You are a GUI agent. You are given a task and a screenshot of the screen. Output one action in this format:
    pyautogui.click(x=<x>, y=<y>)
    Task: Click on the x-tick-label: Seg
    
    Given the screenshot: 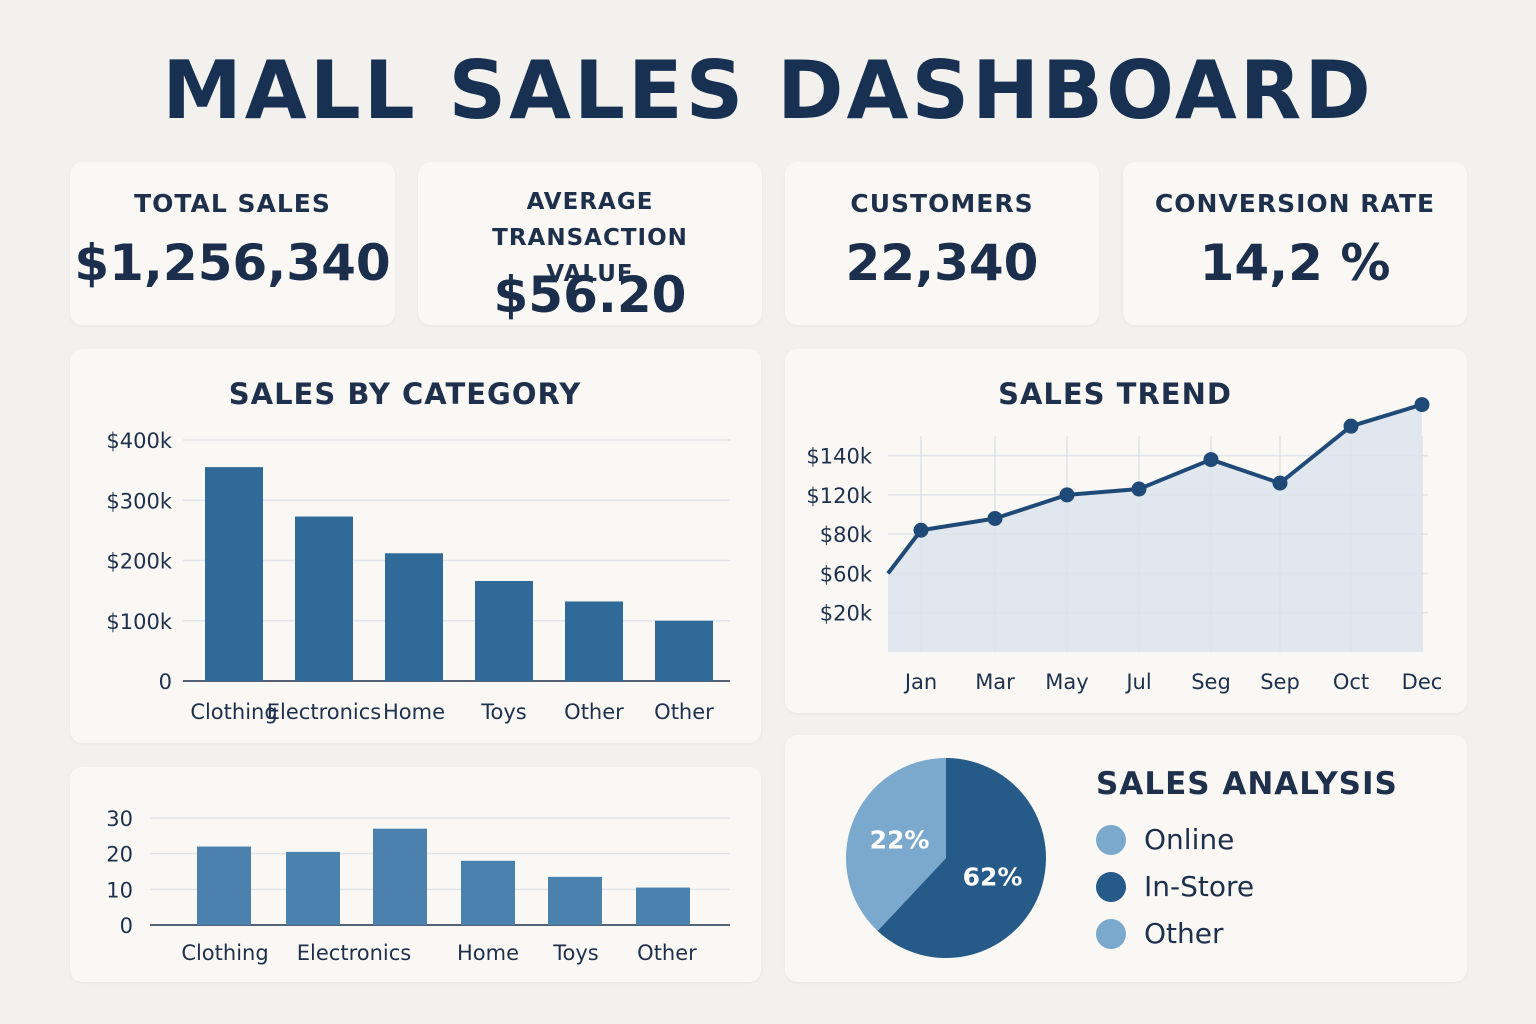 What is the action you would take?
    pyautogui.click(x=1211, y=682)
    